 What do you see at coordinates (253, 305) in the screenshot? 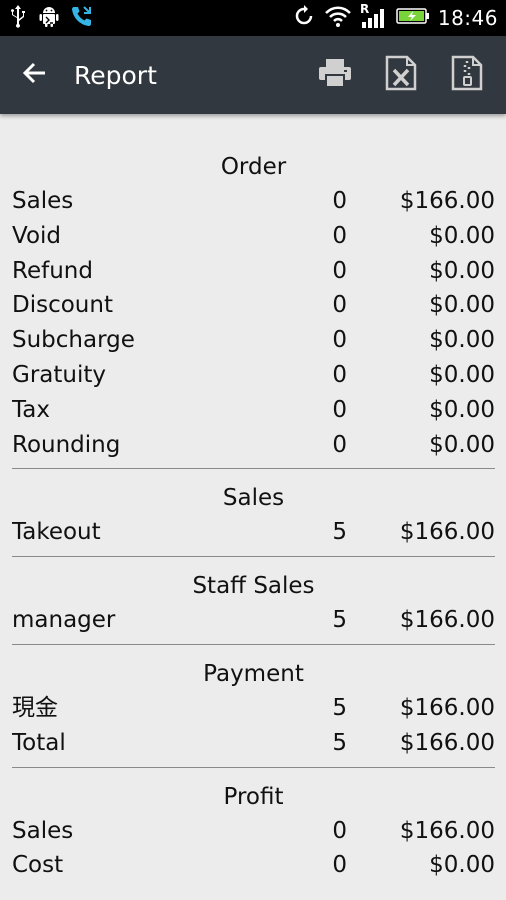
I see `report-row: Discount 0 $0.00` at bounding box center [253, 305].